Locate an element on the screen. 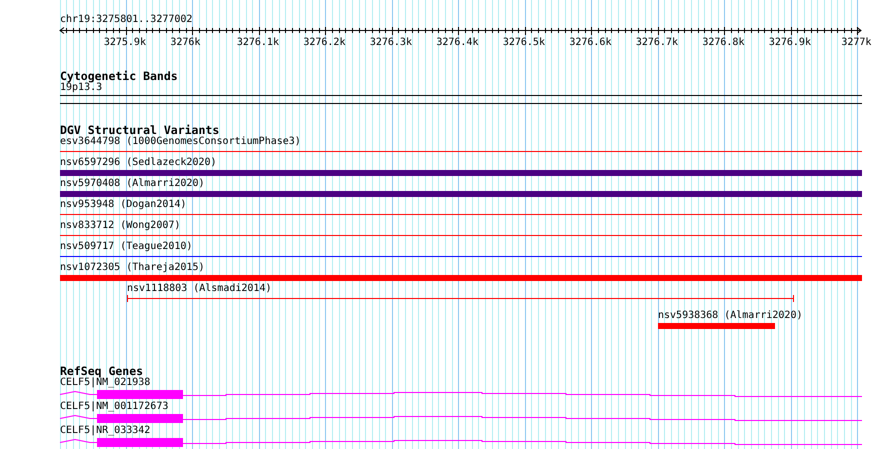 This screenshot has height=449, width=890. ruler-tick-label: 3276.8k is located at coordinates (723, 42).